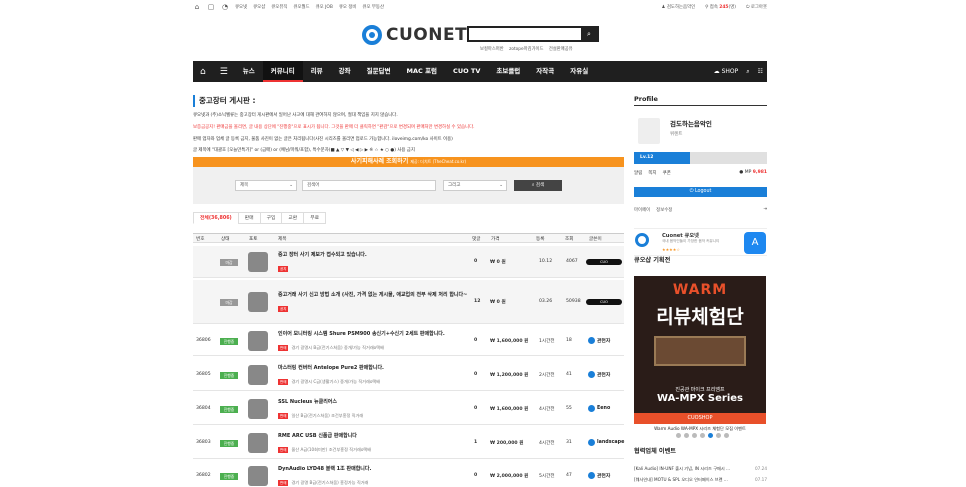 Image resolution: width=966 pixels, height=487 pixels. What do you see at coordinates (599, 408) in the screenshot?
I see `row-writer: Eeno` at bounding box center [599, 408].